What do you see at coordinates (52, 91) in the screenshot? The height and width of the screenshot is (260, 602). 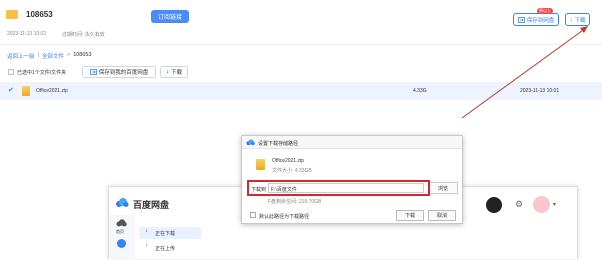 I see `file-name: Office2021.zip` at bounding box center [52, 91].